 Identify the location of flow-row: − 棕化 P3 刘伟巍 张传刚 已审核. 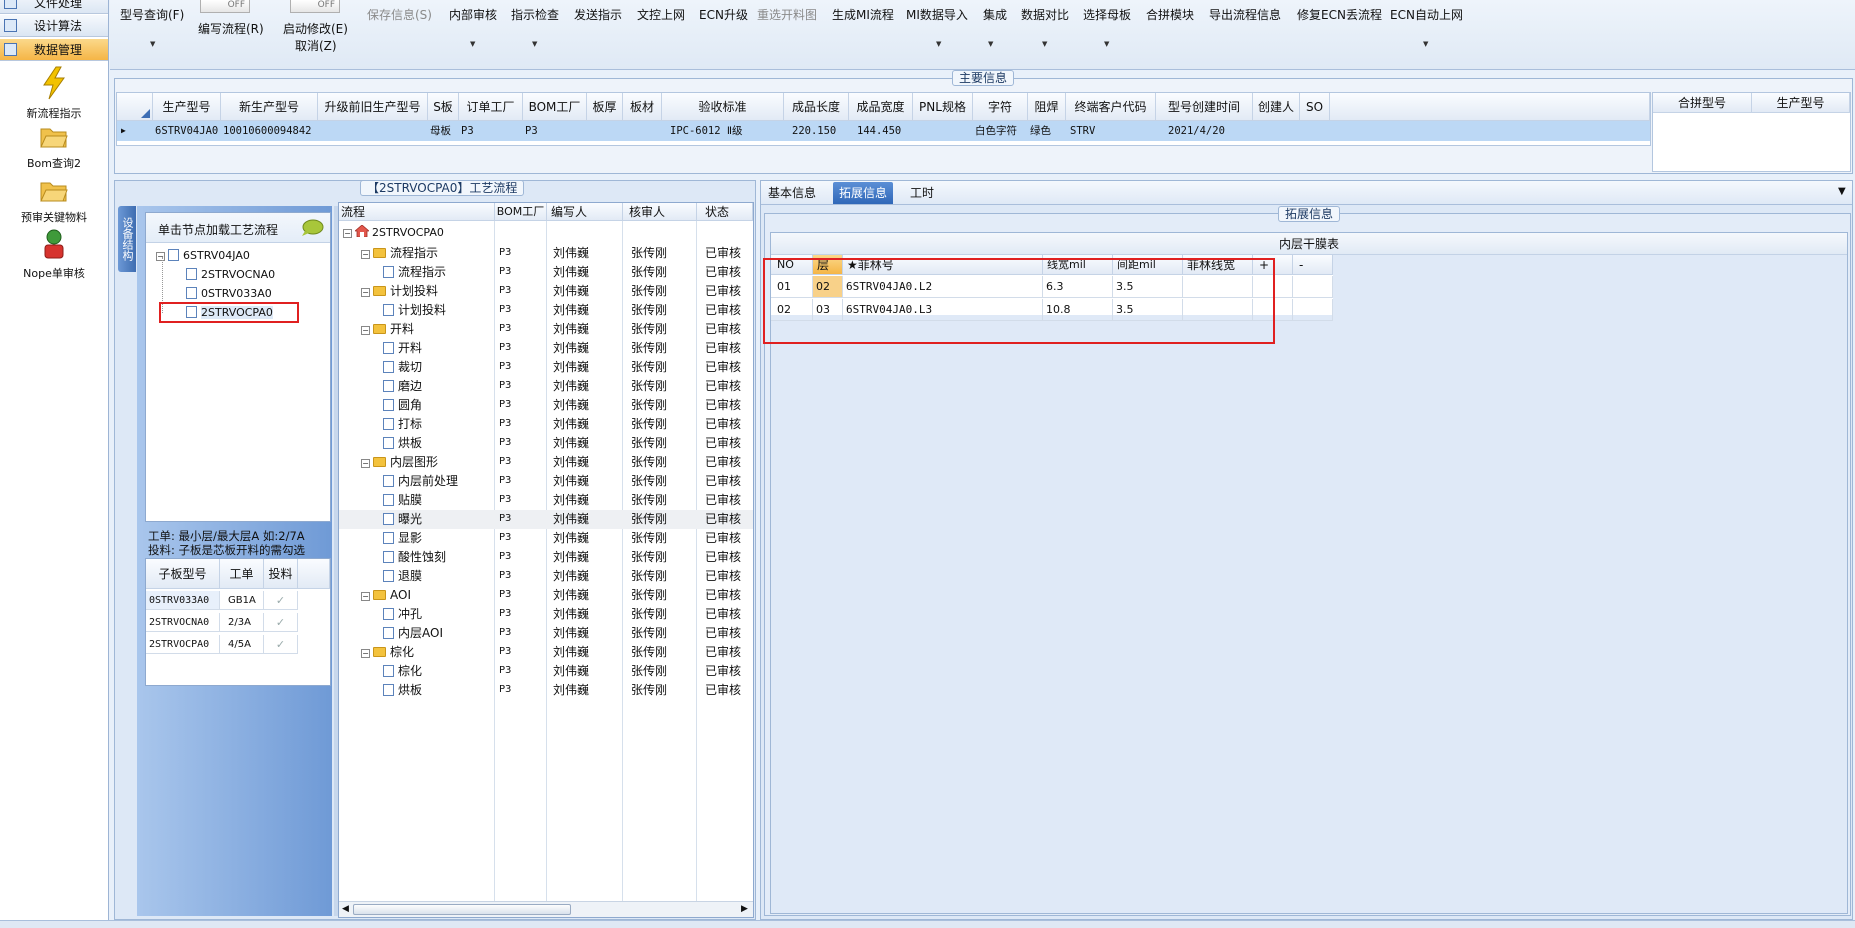
(546, 652).